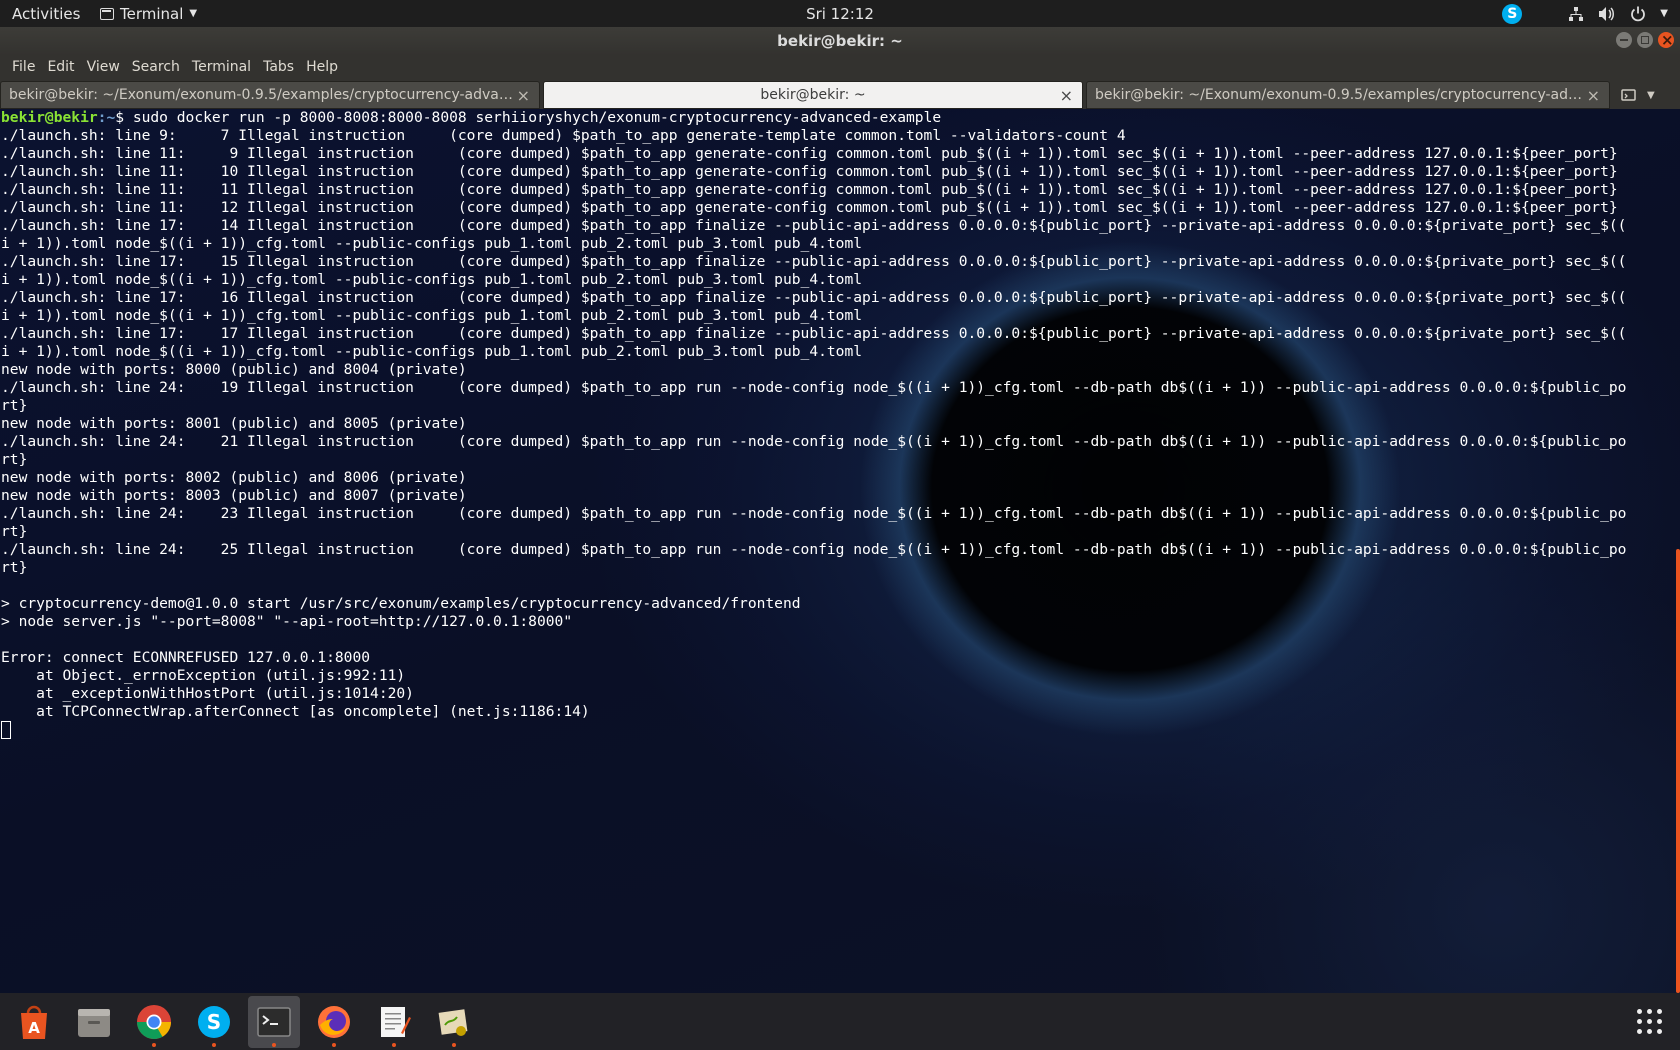 The image size is (1680, 1050). I want to click on svg-text: A, so click(34, 1028).